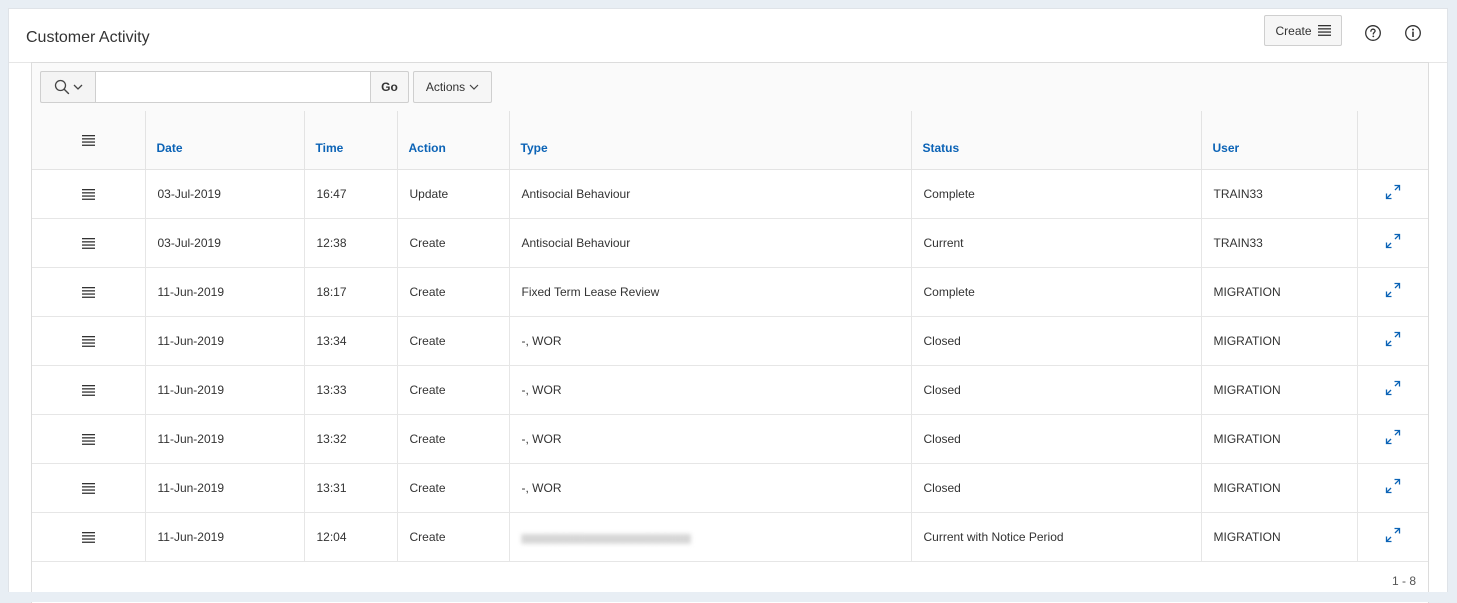 Image resolution: width=1457 pixels, height=603 pixels. I want to click on table-header-row: Date Time Action Type Status User, so click(730, 140).